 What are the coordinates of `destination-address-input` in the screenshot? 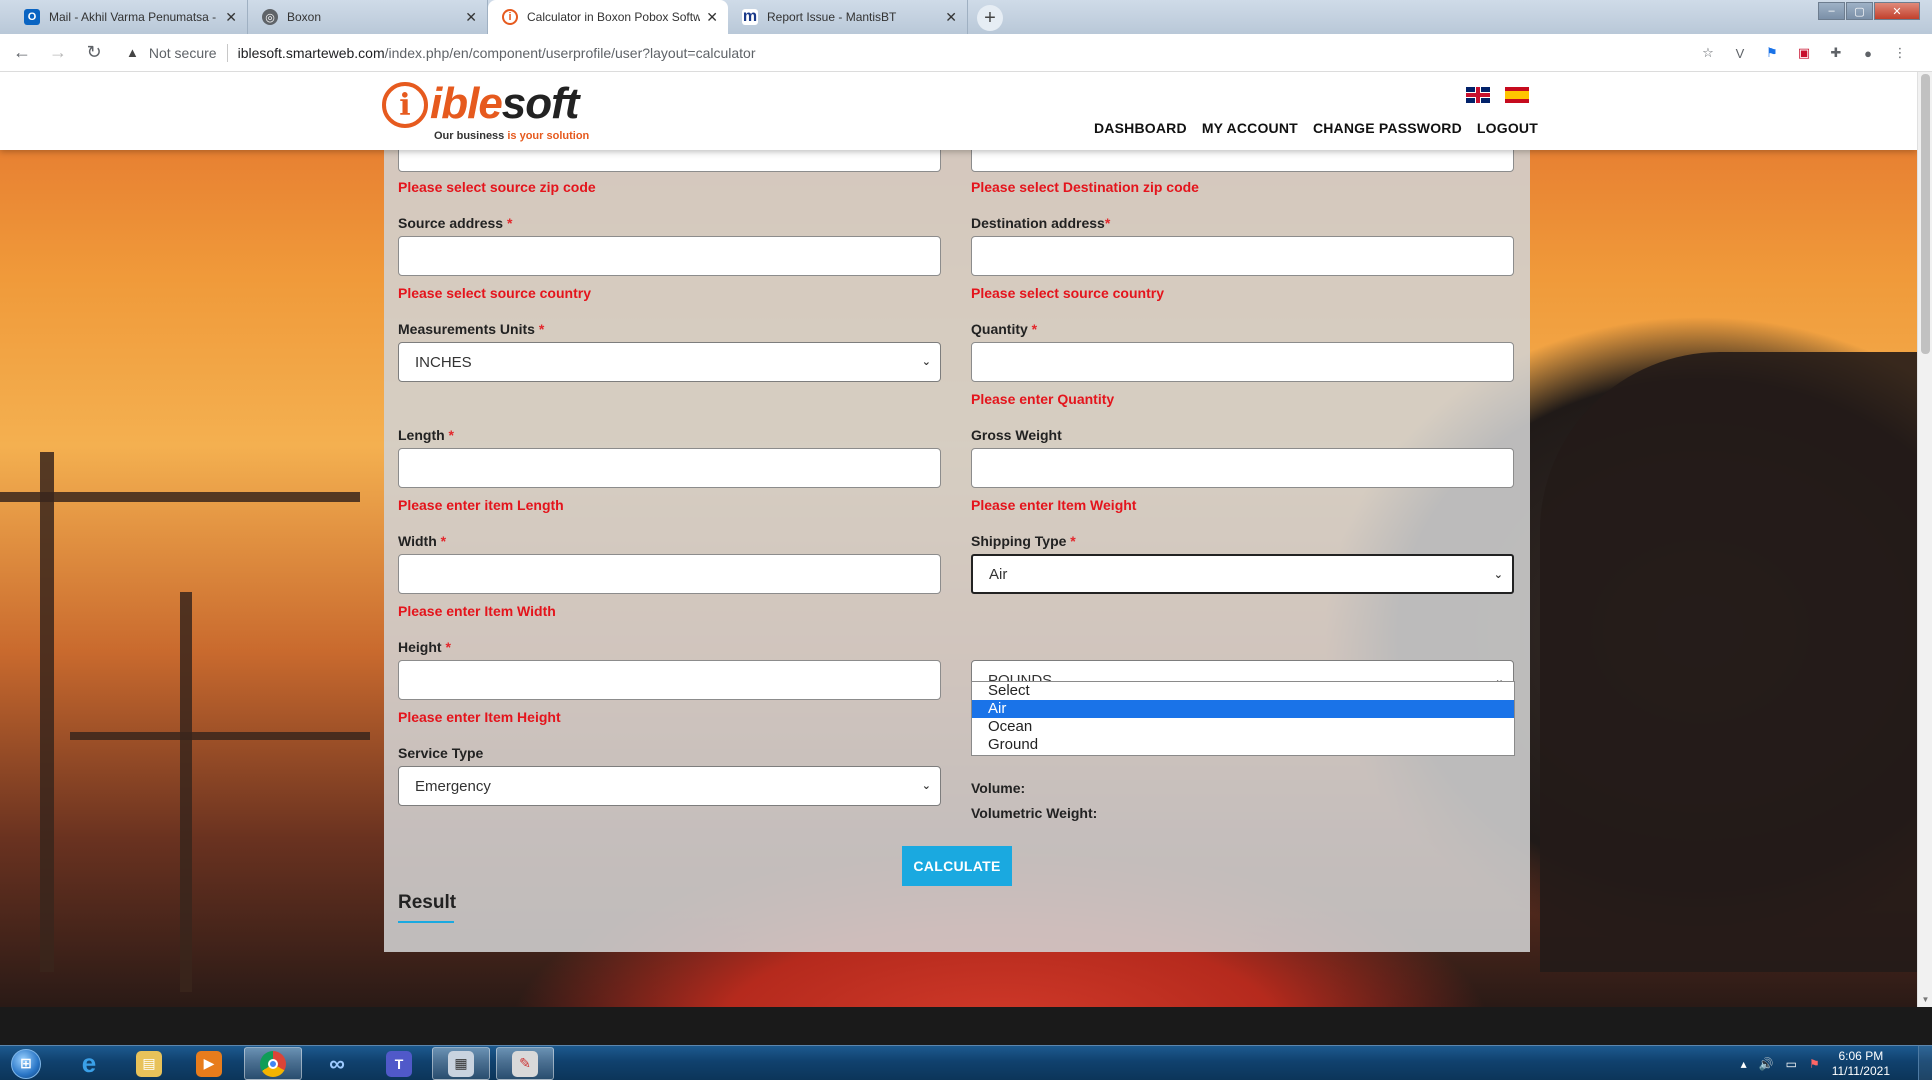 It's located at (1242, 256).